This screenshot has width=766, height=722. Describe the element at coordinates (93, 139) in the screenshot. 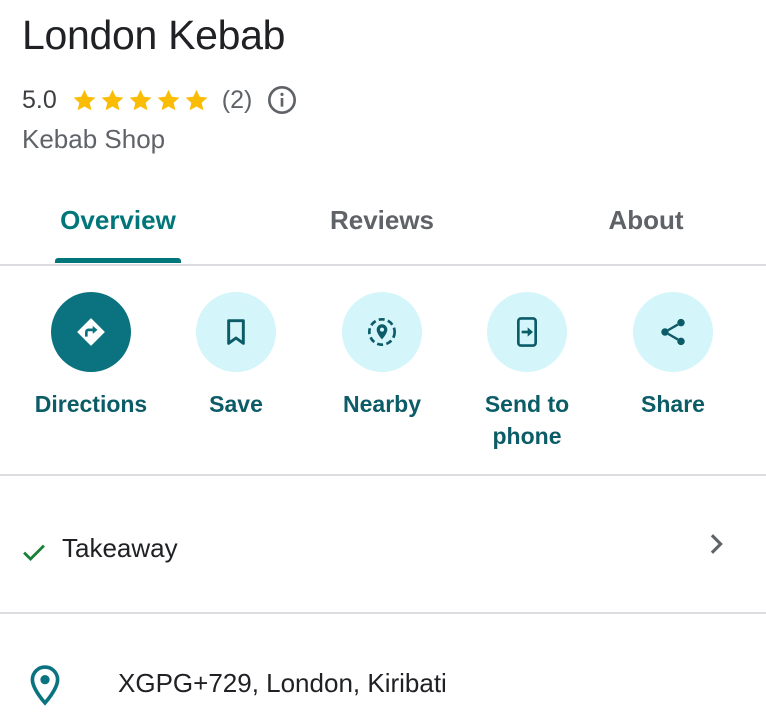

I see `place-category: Kebab Shop` at that location.